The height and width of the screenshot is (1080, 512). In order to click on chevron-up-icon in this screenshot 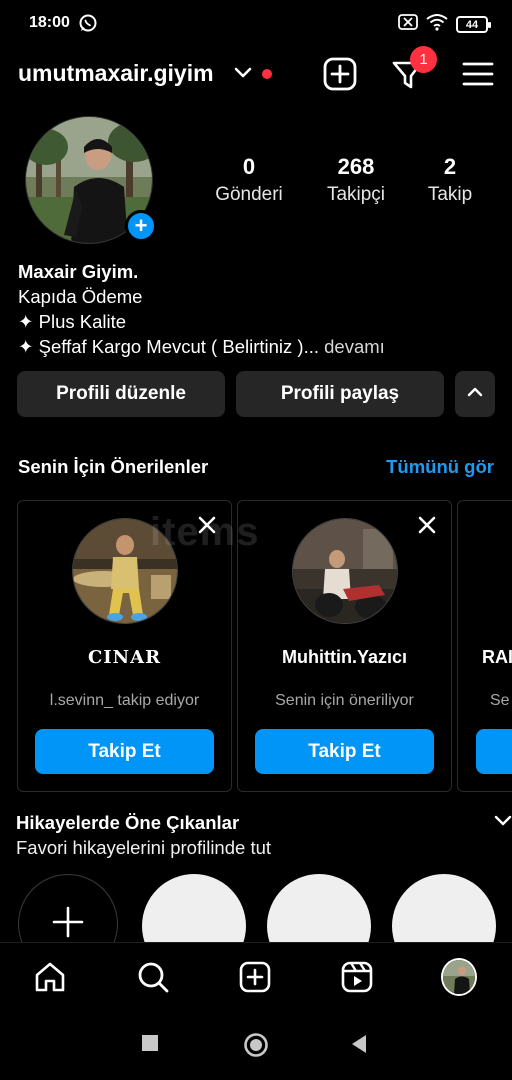, I will do `click(475, 394)`.